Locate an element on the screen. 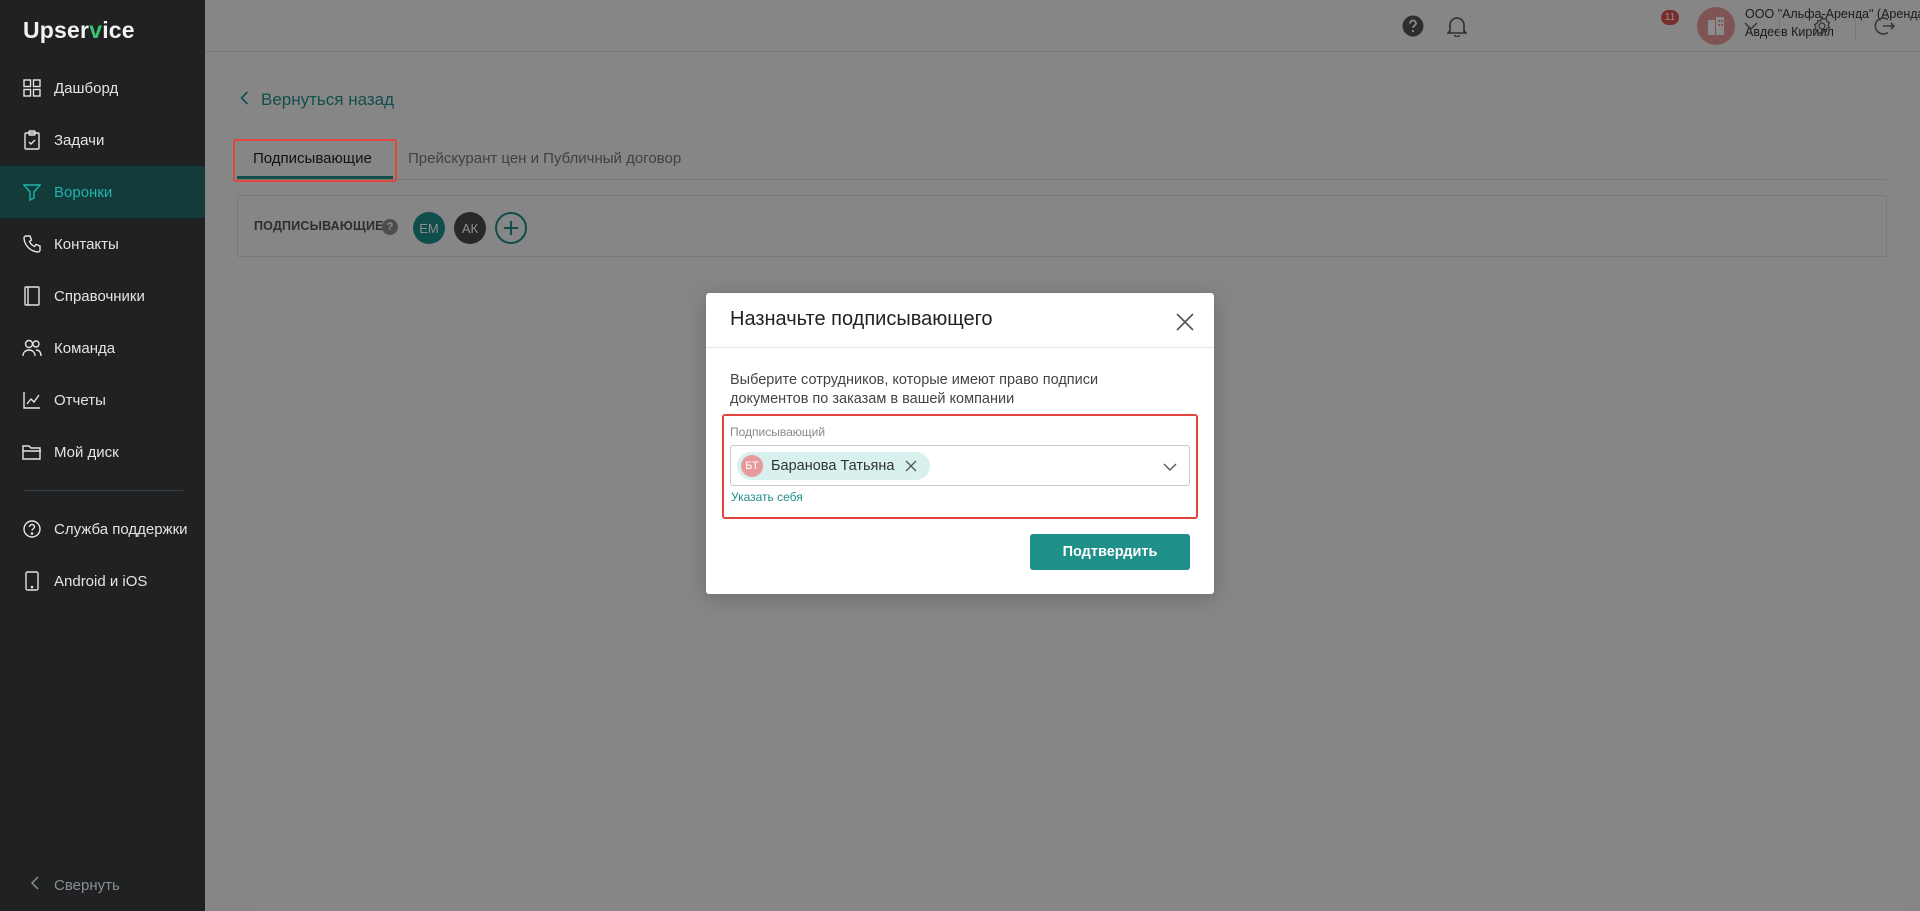  collapse-sidebar-button: Свернуть is located at coordinates (75, 885).